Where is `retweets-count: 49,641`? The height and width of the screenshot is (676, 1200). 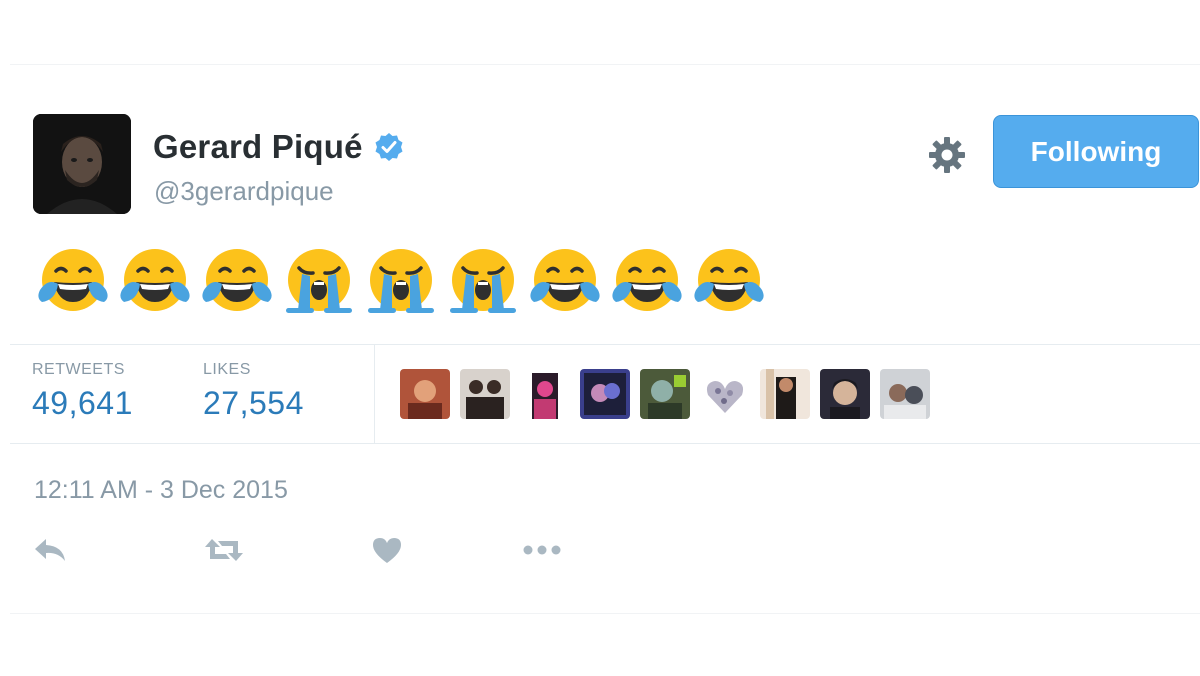
retweets-count: 49,641 is located at coordinates (82, 403).